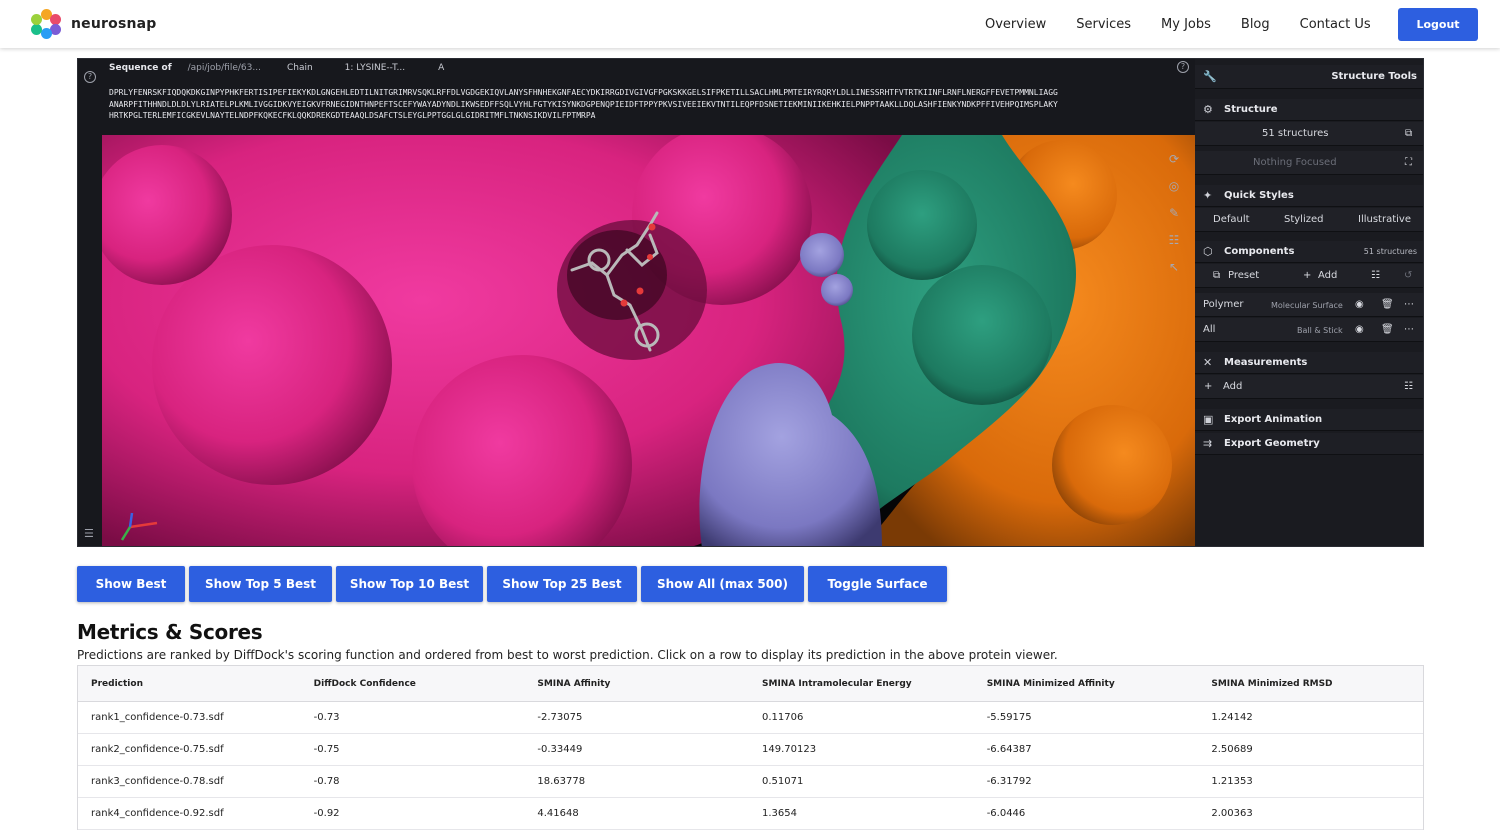  What do you see at coordinates (1009, 749) in the screenshot?
I see `table-cell: -6.64387` at bounding box center [1009, 749].